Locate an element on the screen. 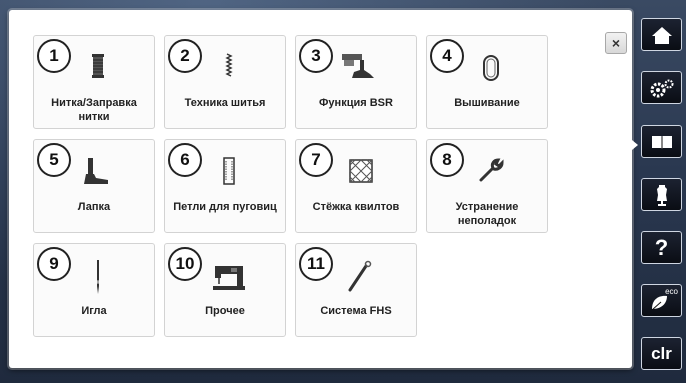 The height and width of the screenshot is (383, 686). help-icon: ? is located at coordinates (661, 247).